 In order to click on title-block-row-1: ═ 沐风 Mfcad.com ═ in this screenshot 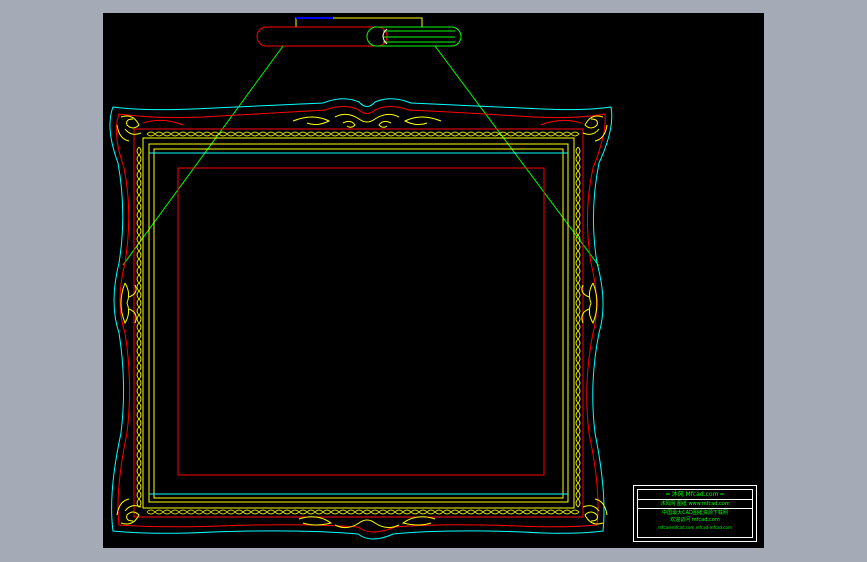, I will do `click(695, 494)`.